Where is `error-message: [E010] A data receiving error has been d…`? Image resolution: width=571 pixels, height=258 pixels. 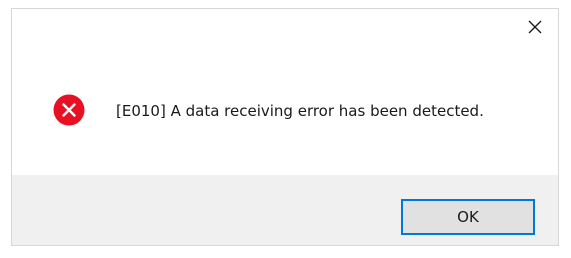
error-message: [E010] A data receiving error has been d… is located at coordinates (300, 111).